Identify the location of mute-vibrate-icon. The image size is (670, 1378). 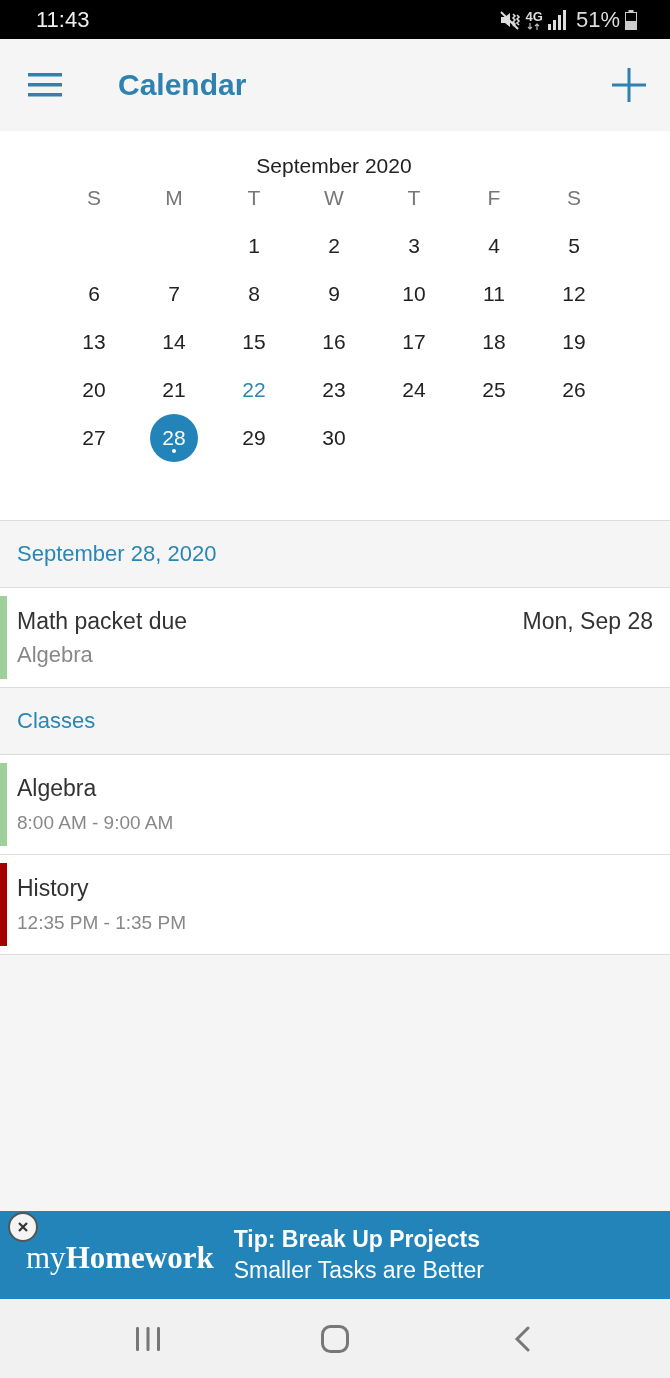
(509, 19).